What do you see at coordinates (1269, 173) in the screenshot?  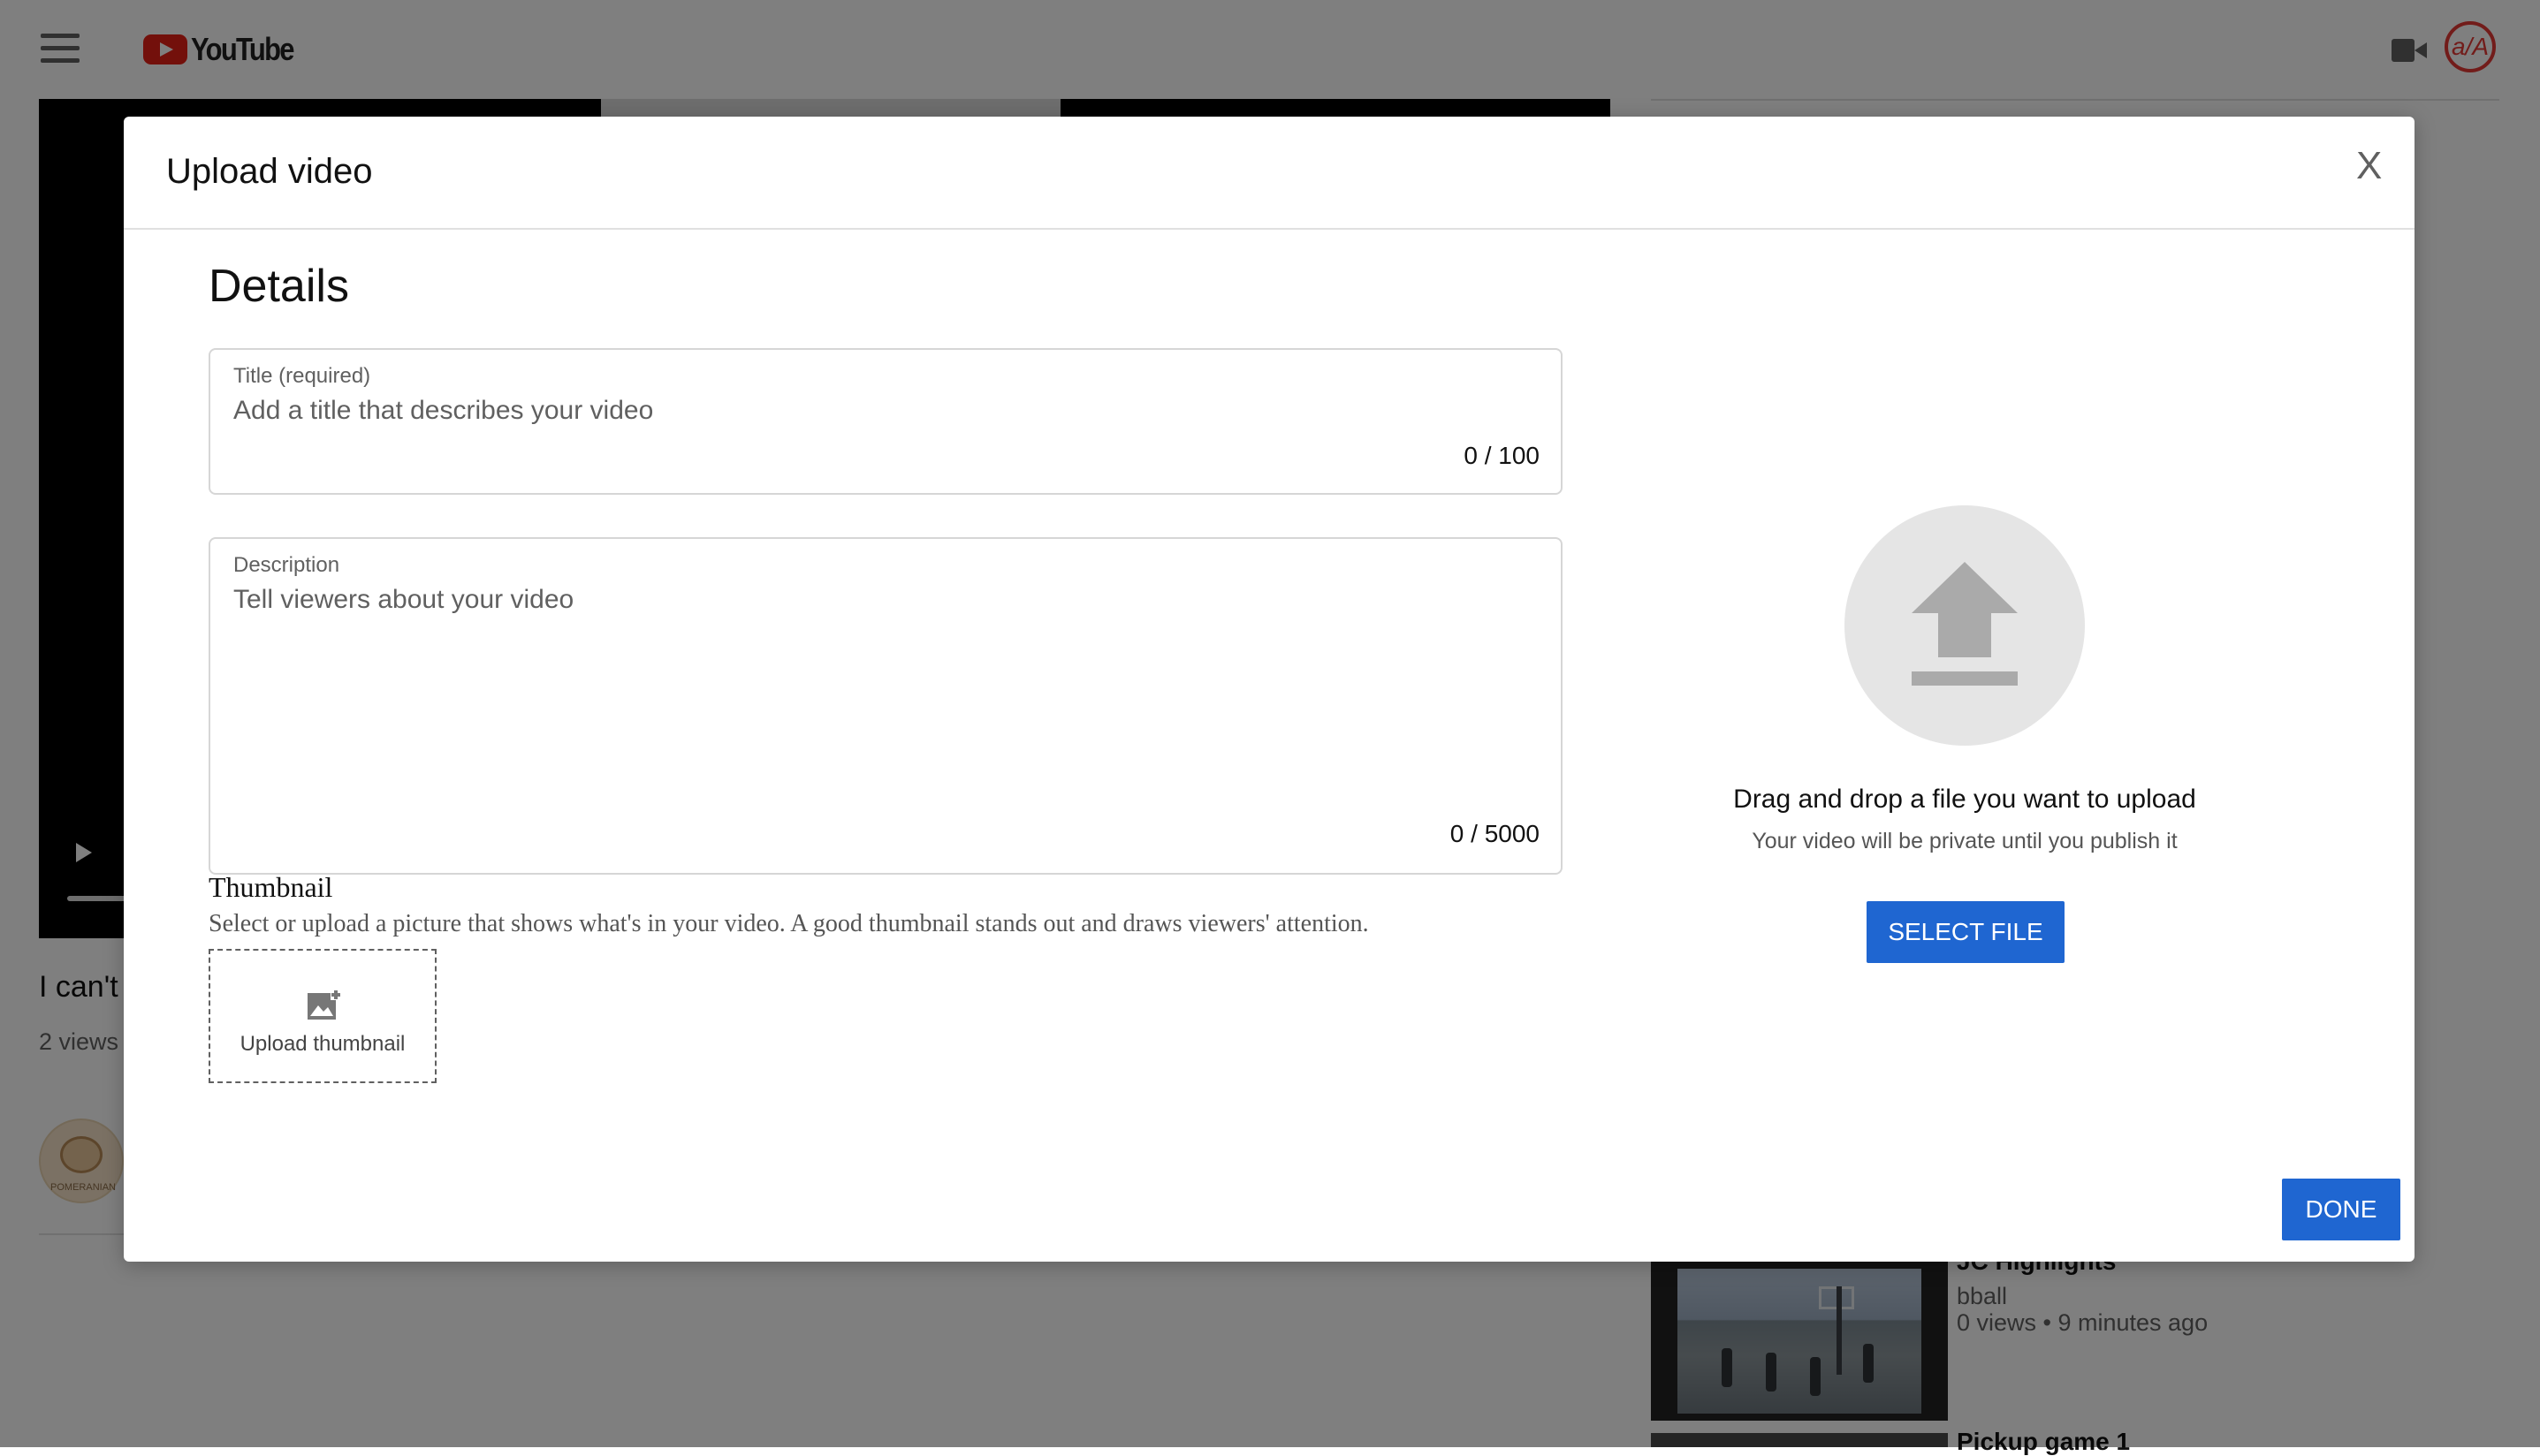 I see `dialog-header: Upload video X` at bounding box center [1269, 173].